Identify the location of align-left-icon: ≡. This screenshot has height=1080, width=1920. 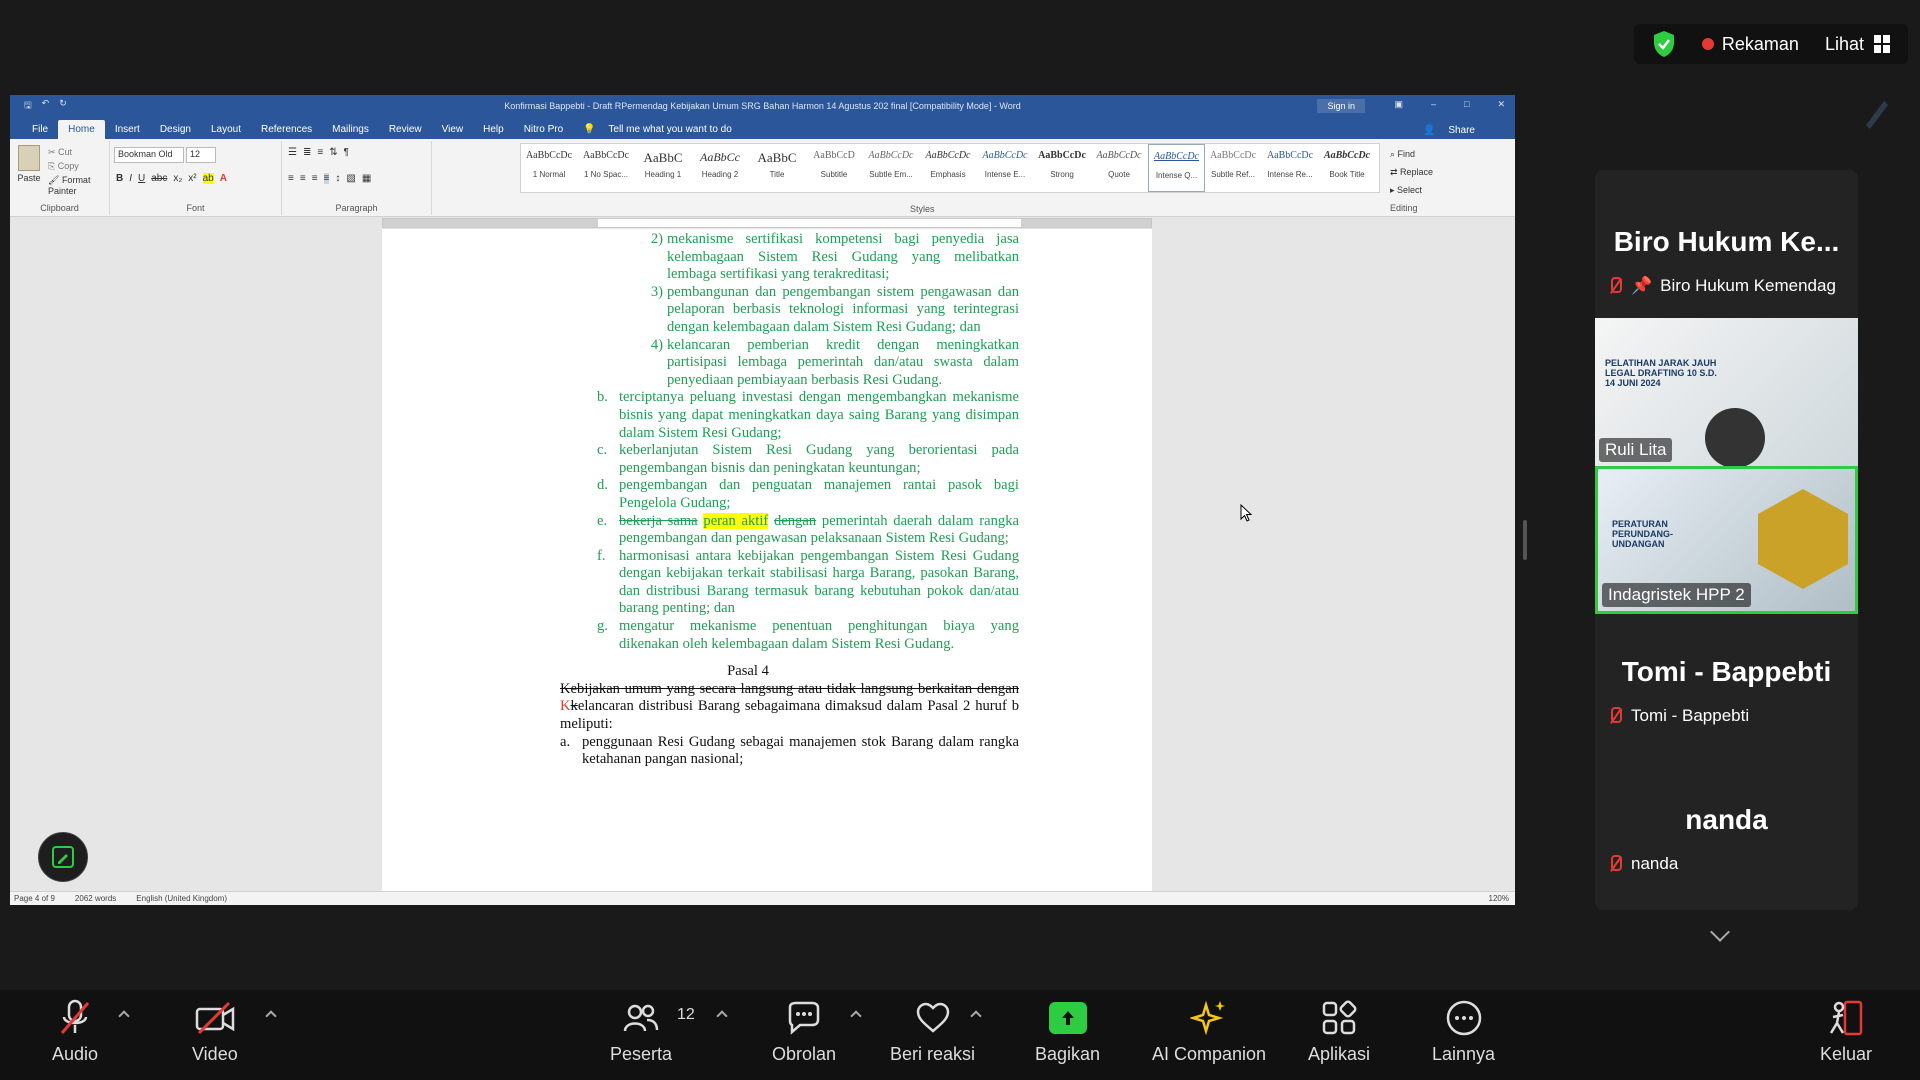
(291, 178).